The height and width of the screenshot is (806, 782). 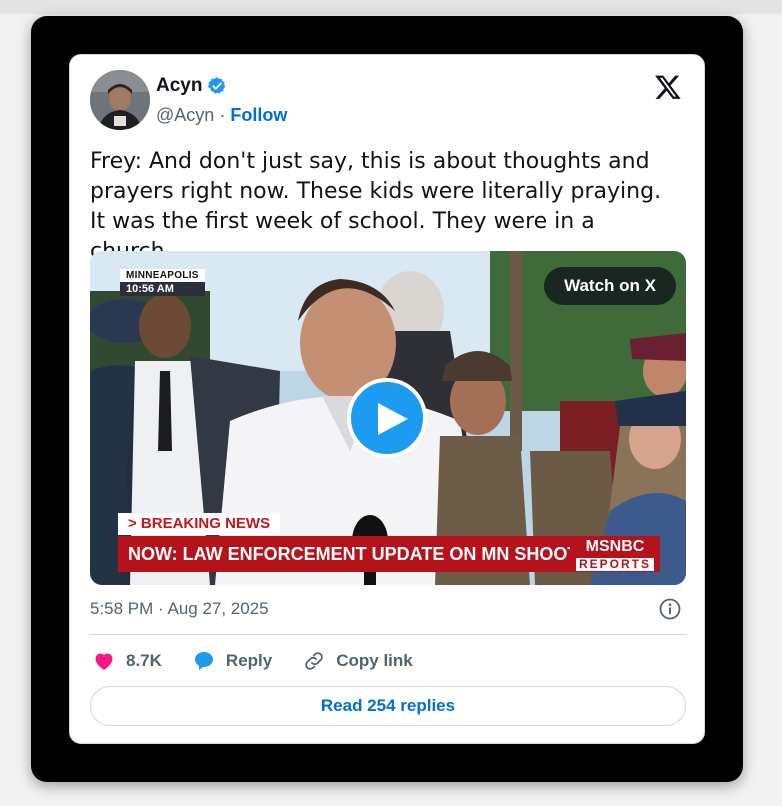 I want to click on location-time: 10:56 AM, so click(x=162, y=289).